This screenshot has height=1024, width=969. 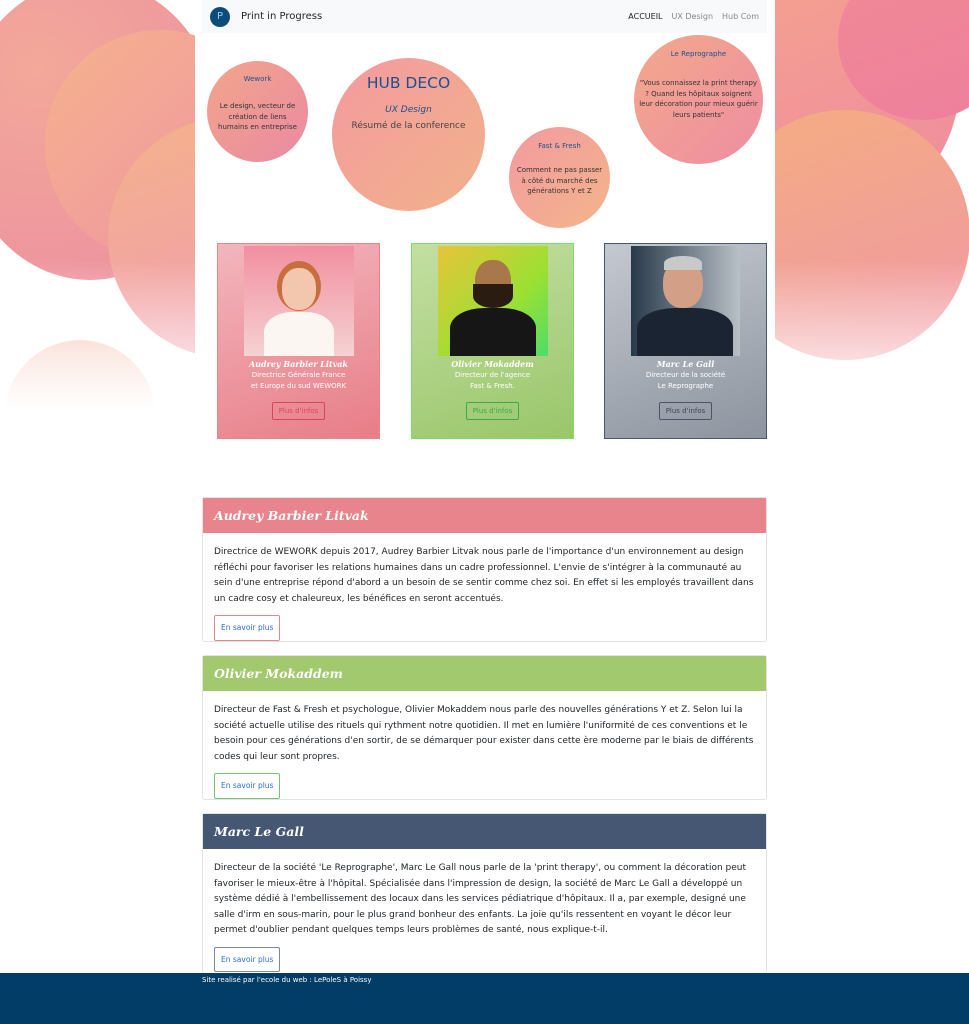 What do you see at coordinates (492, 364) in the screenshot?
I see `card-name-olivier: Olivier Mokaddem` at bounding box center [492, 364].